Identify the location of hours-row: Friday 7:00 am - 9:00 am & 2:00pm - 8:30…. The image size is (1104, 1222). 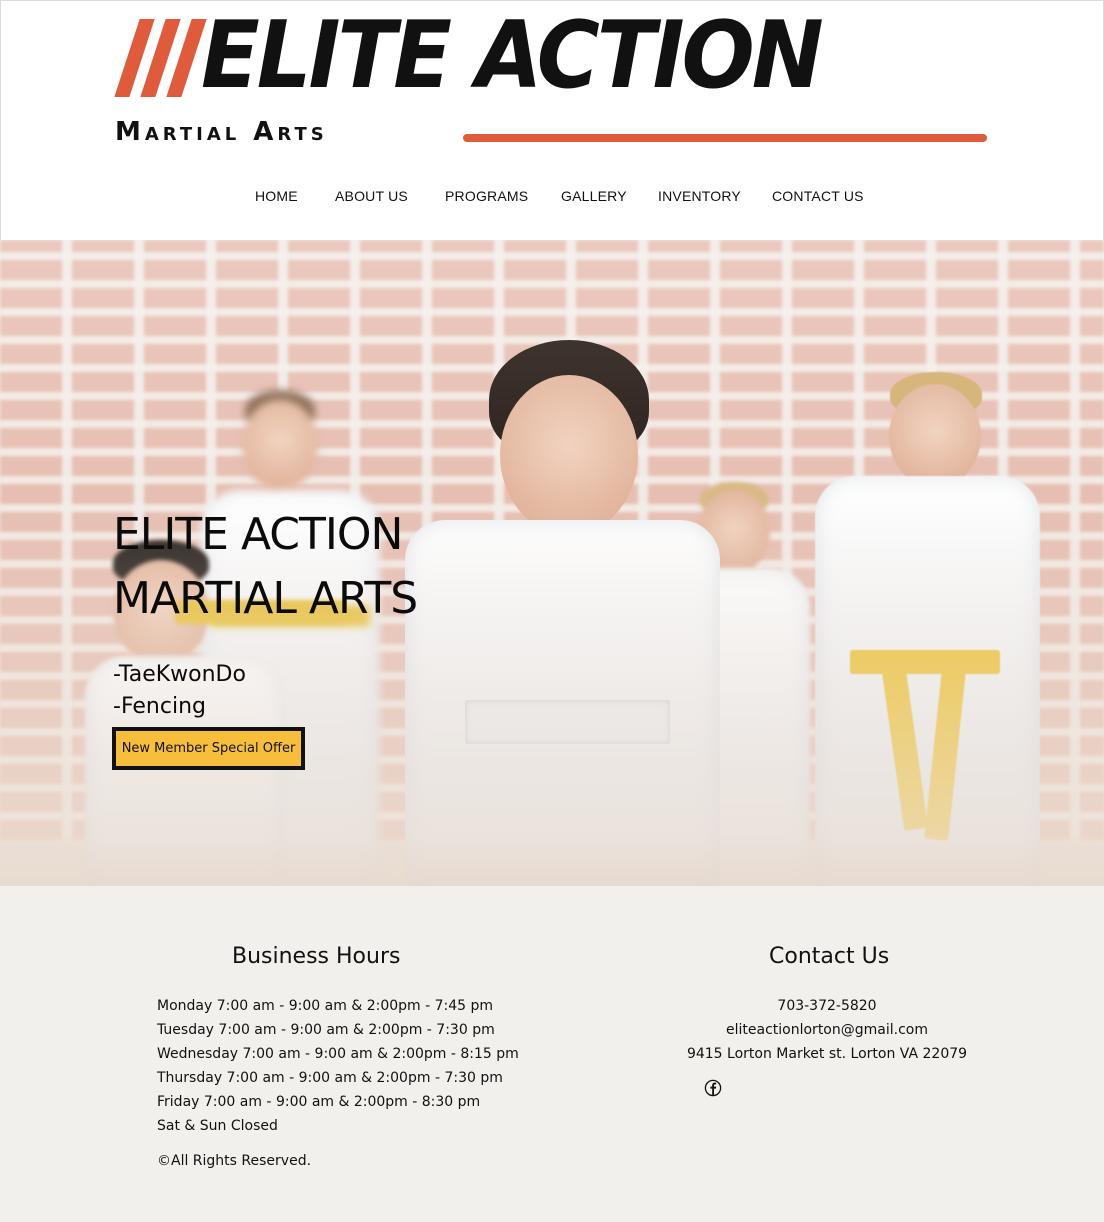
(319, 1102).